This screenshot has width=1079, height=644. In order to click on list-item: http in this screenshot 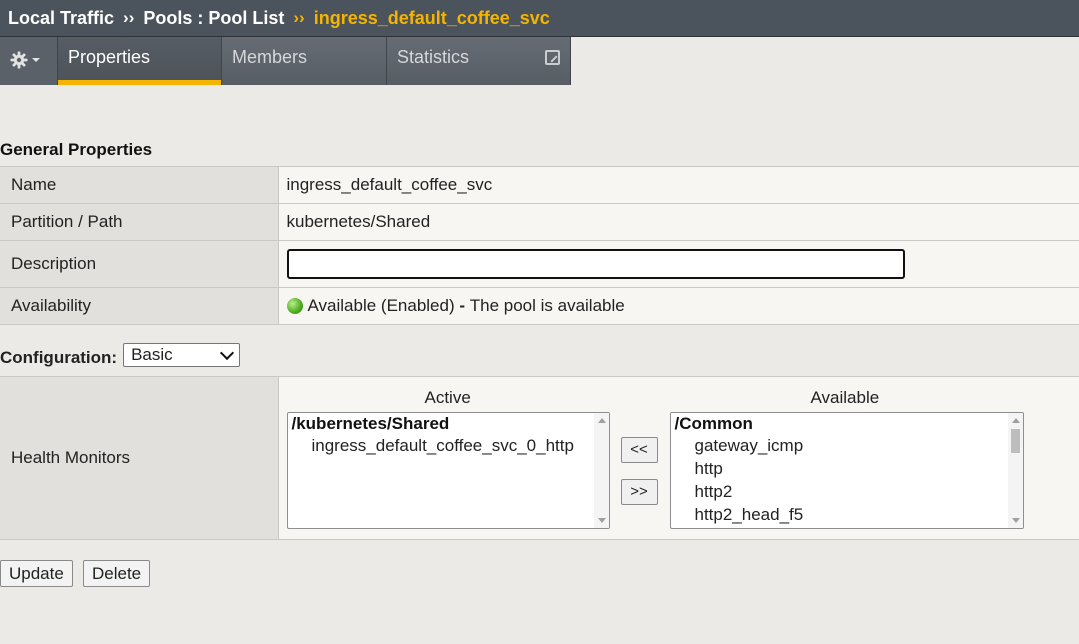, I will do `click(847, 468)`.